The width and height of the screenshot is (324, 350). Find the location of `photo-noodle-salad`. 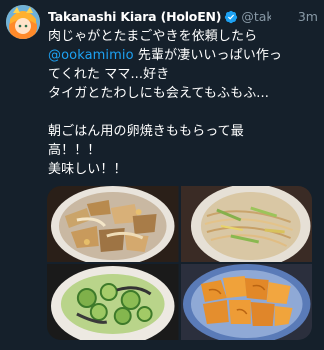

photo-noodle-salad is located at coordinates (246, 224).